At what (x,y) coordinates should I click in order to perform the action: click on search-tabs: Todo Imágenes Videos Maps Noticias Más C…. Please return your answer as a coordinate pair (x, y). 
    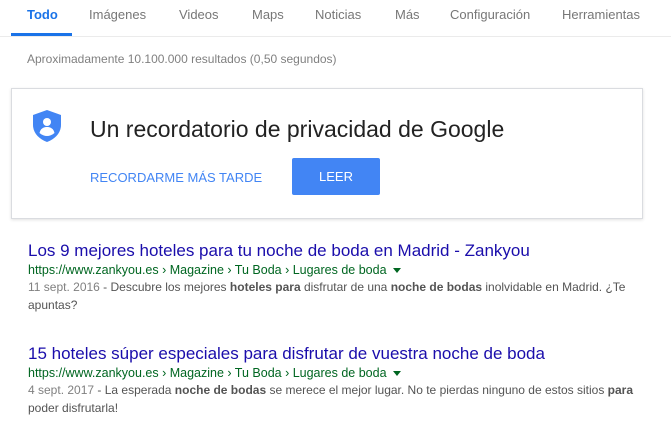
    Looking at the image, I should click on (335, 18).